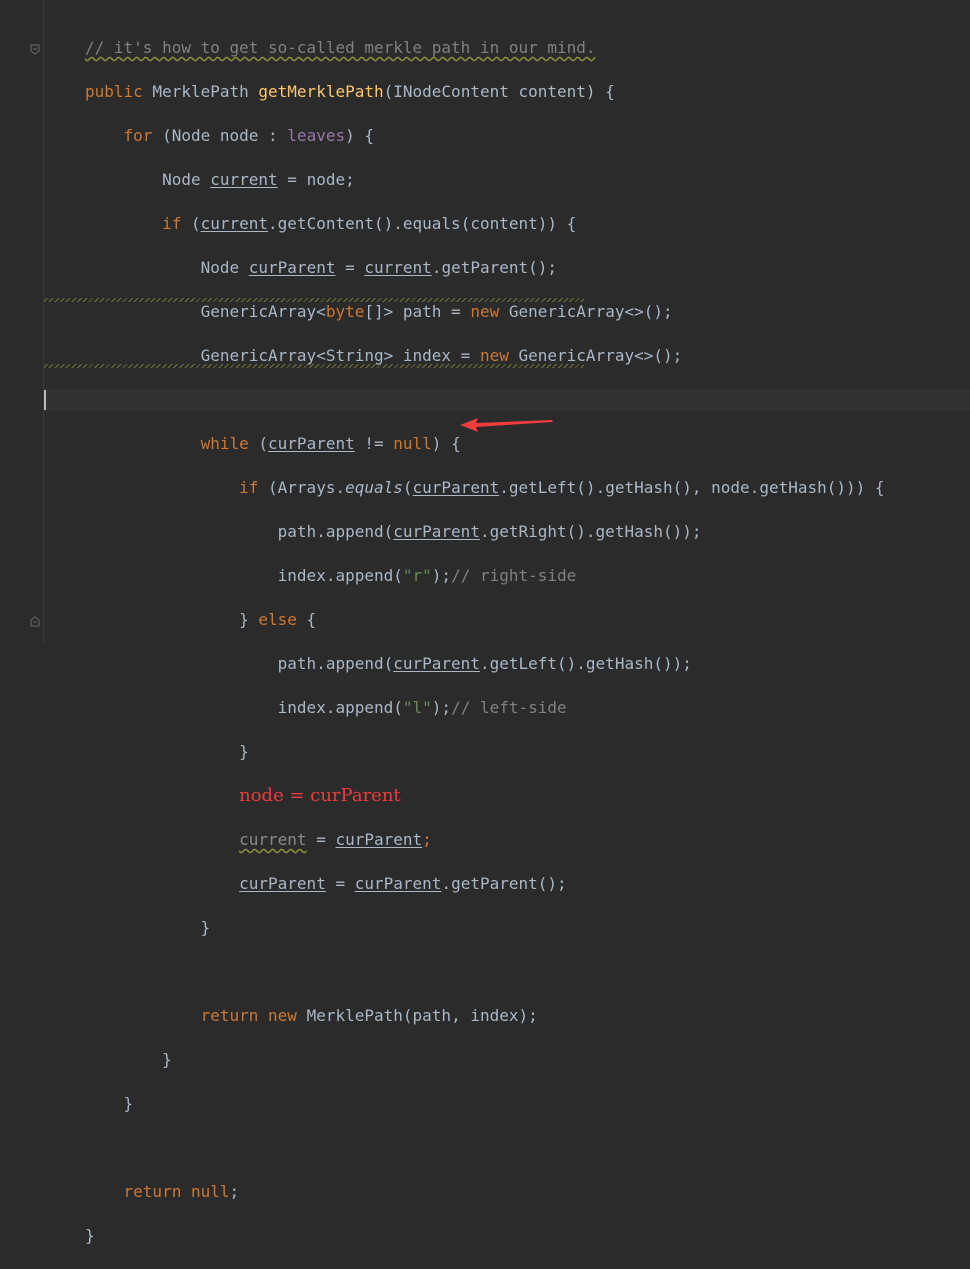 Image resolution: width=970 pixels, height=1269 pixels. I want to click on code-token: (INodeContent content) {, so click(499, 91).